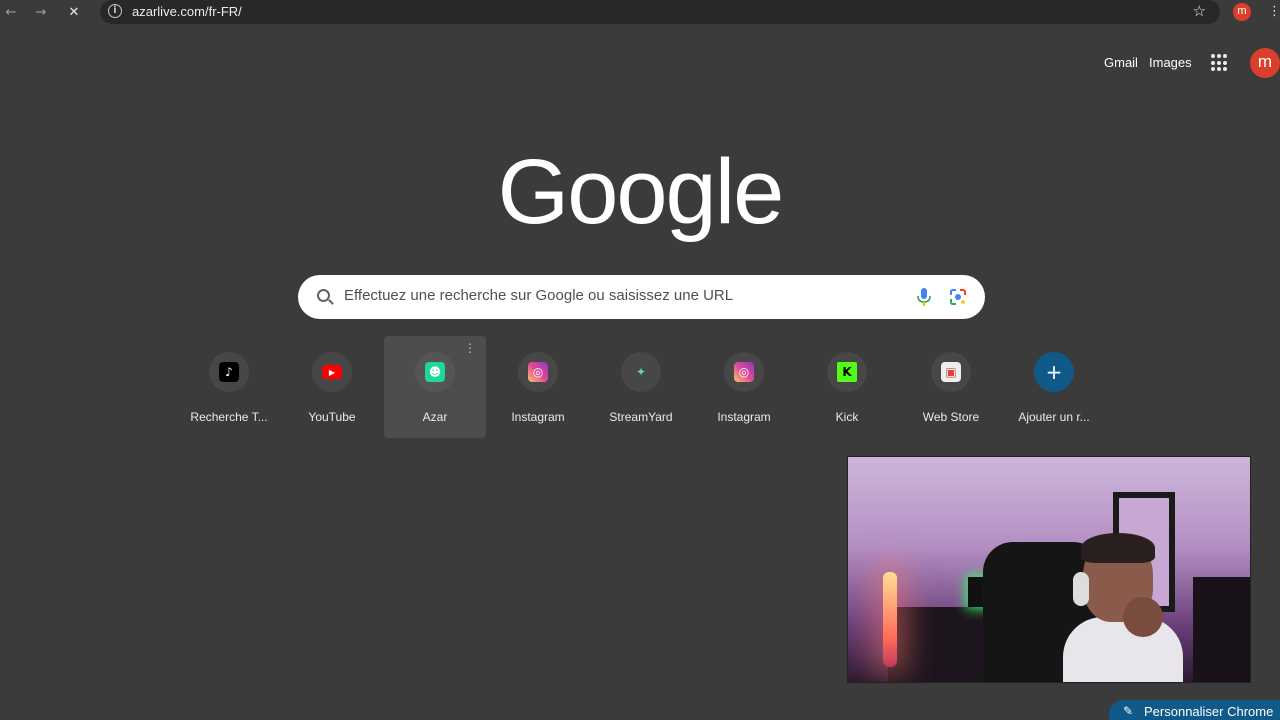 This screenshot has height=720, width=1280. I want to click on google-lens-icon, so click(958, 297).